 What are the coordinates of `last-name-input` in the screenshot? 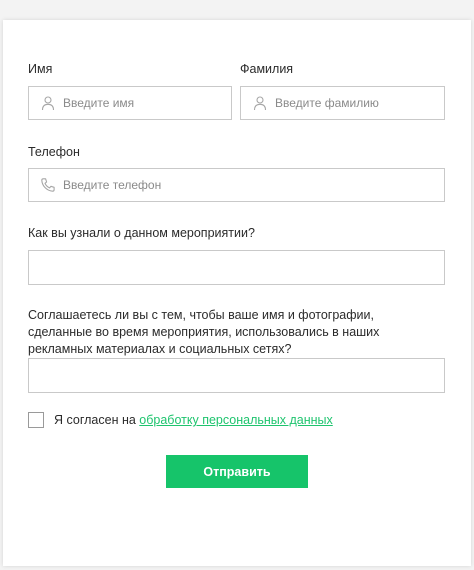 It's located at (356, 103).